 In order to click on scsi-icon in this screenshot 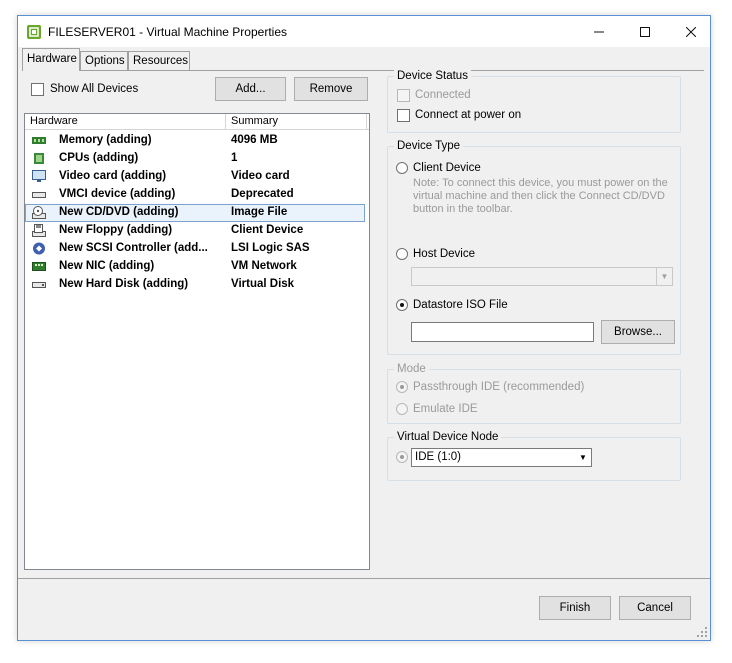, I will do `click(39, 248)`.